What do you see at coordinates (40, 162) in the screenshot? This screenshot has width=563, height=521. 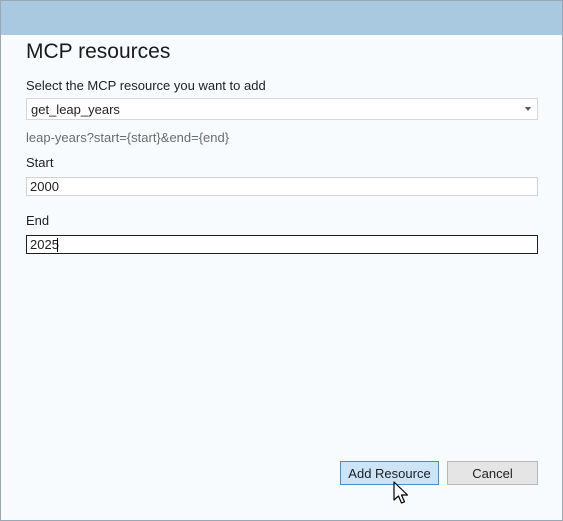 I see `start-label: Start` at bounding box center [40, 162].